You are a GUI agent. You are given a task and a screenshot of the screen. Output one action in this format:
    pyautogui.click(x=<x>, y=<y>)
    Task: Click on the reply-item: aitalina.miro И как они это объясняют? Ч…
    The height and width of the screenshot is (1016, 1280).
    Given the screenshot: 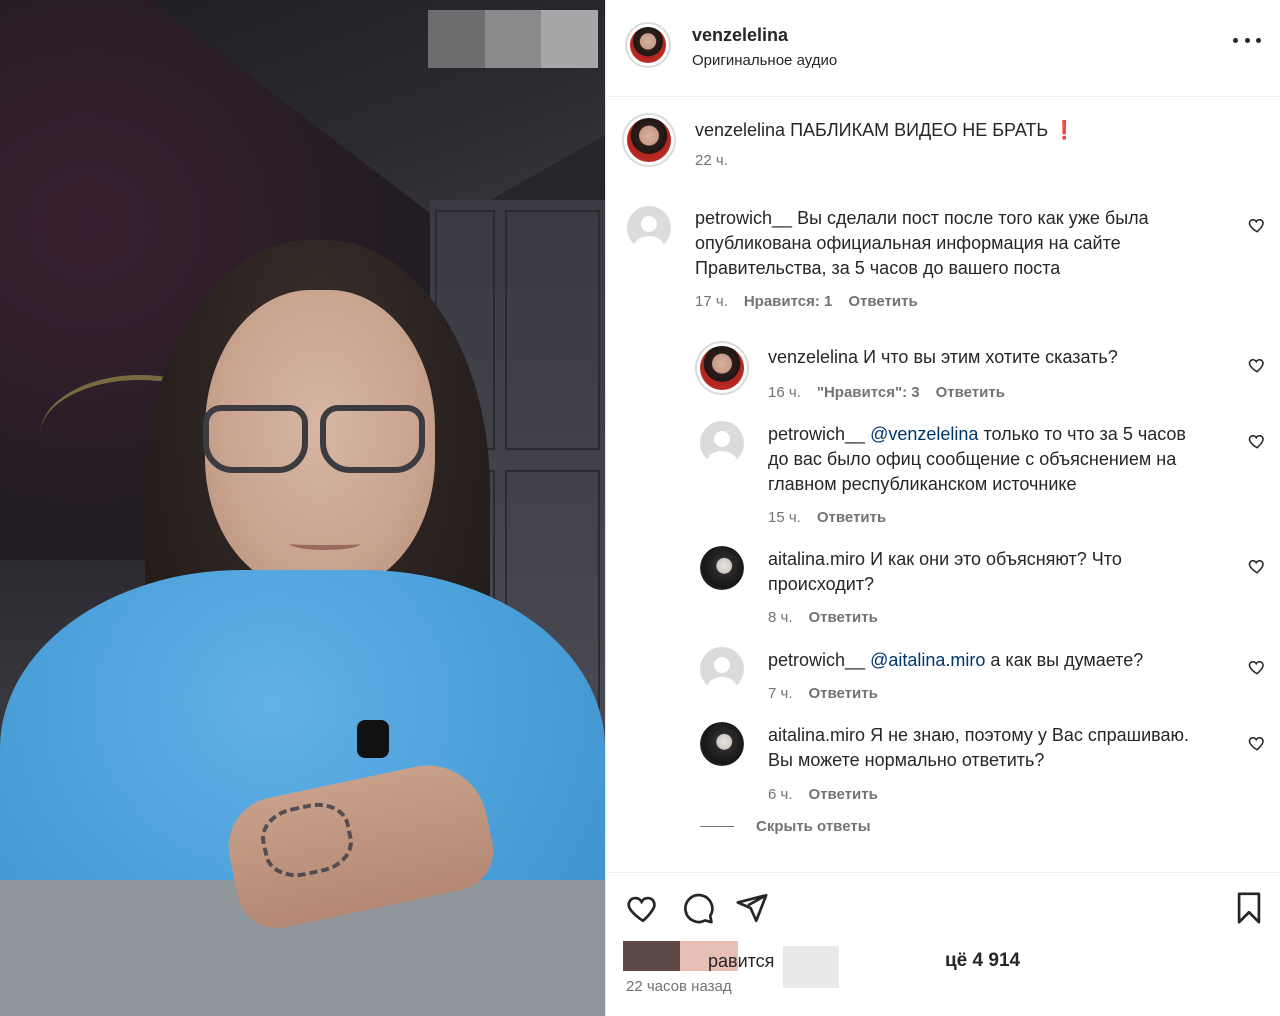 What is the action you would take?
    pyautogui.click(x=998, y=572)
    